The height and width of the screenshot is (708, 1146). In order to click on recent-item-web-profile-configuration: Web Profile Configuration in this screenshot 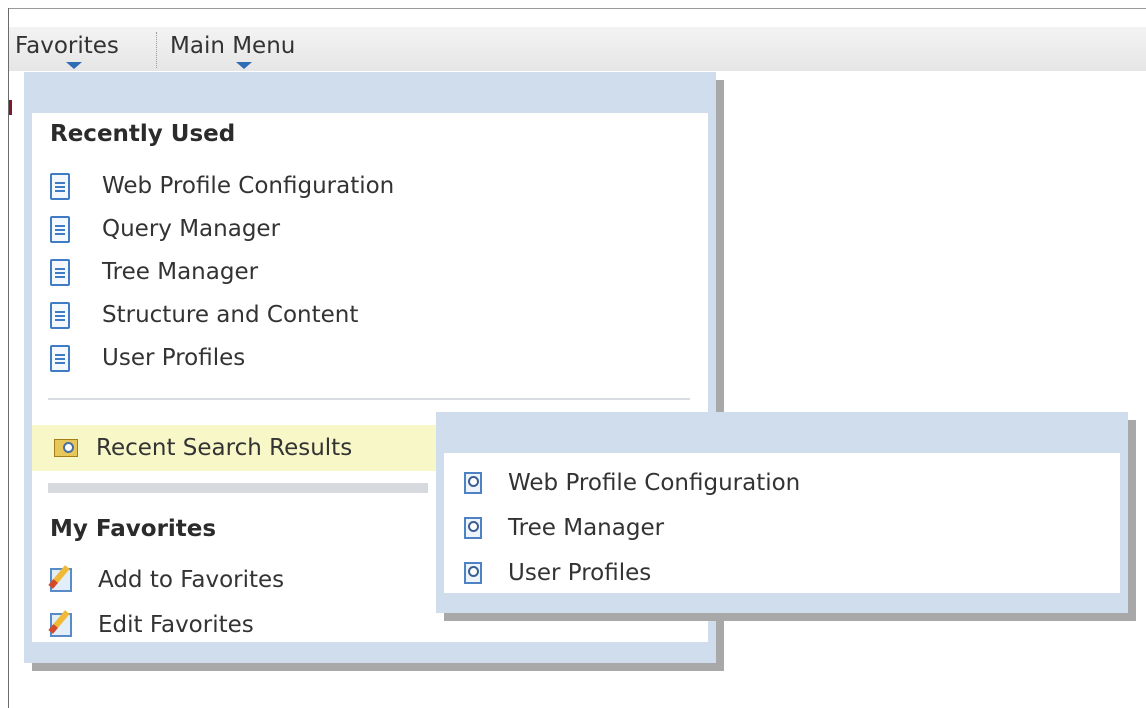, I will do `click(370, 186)`.